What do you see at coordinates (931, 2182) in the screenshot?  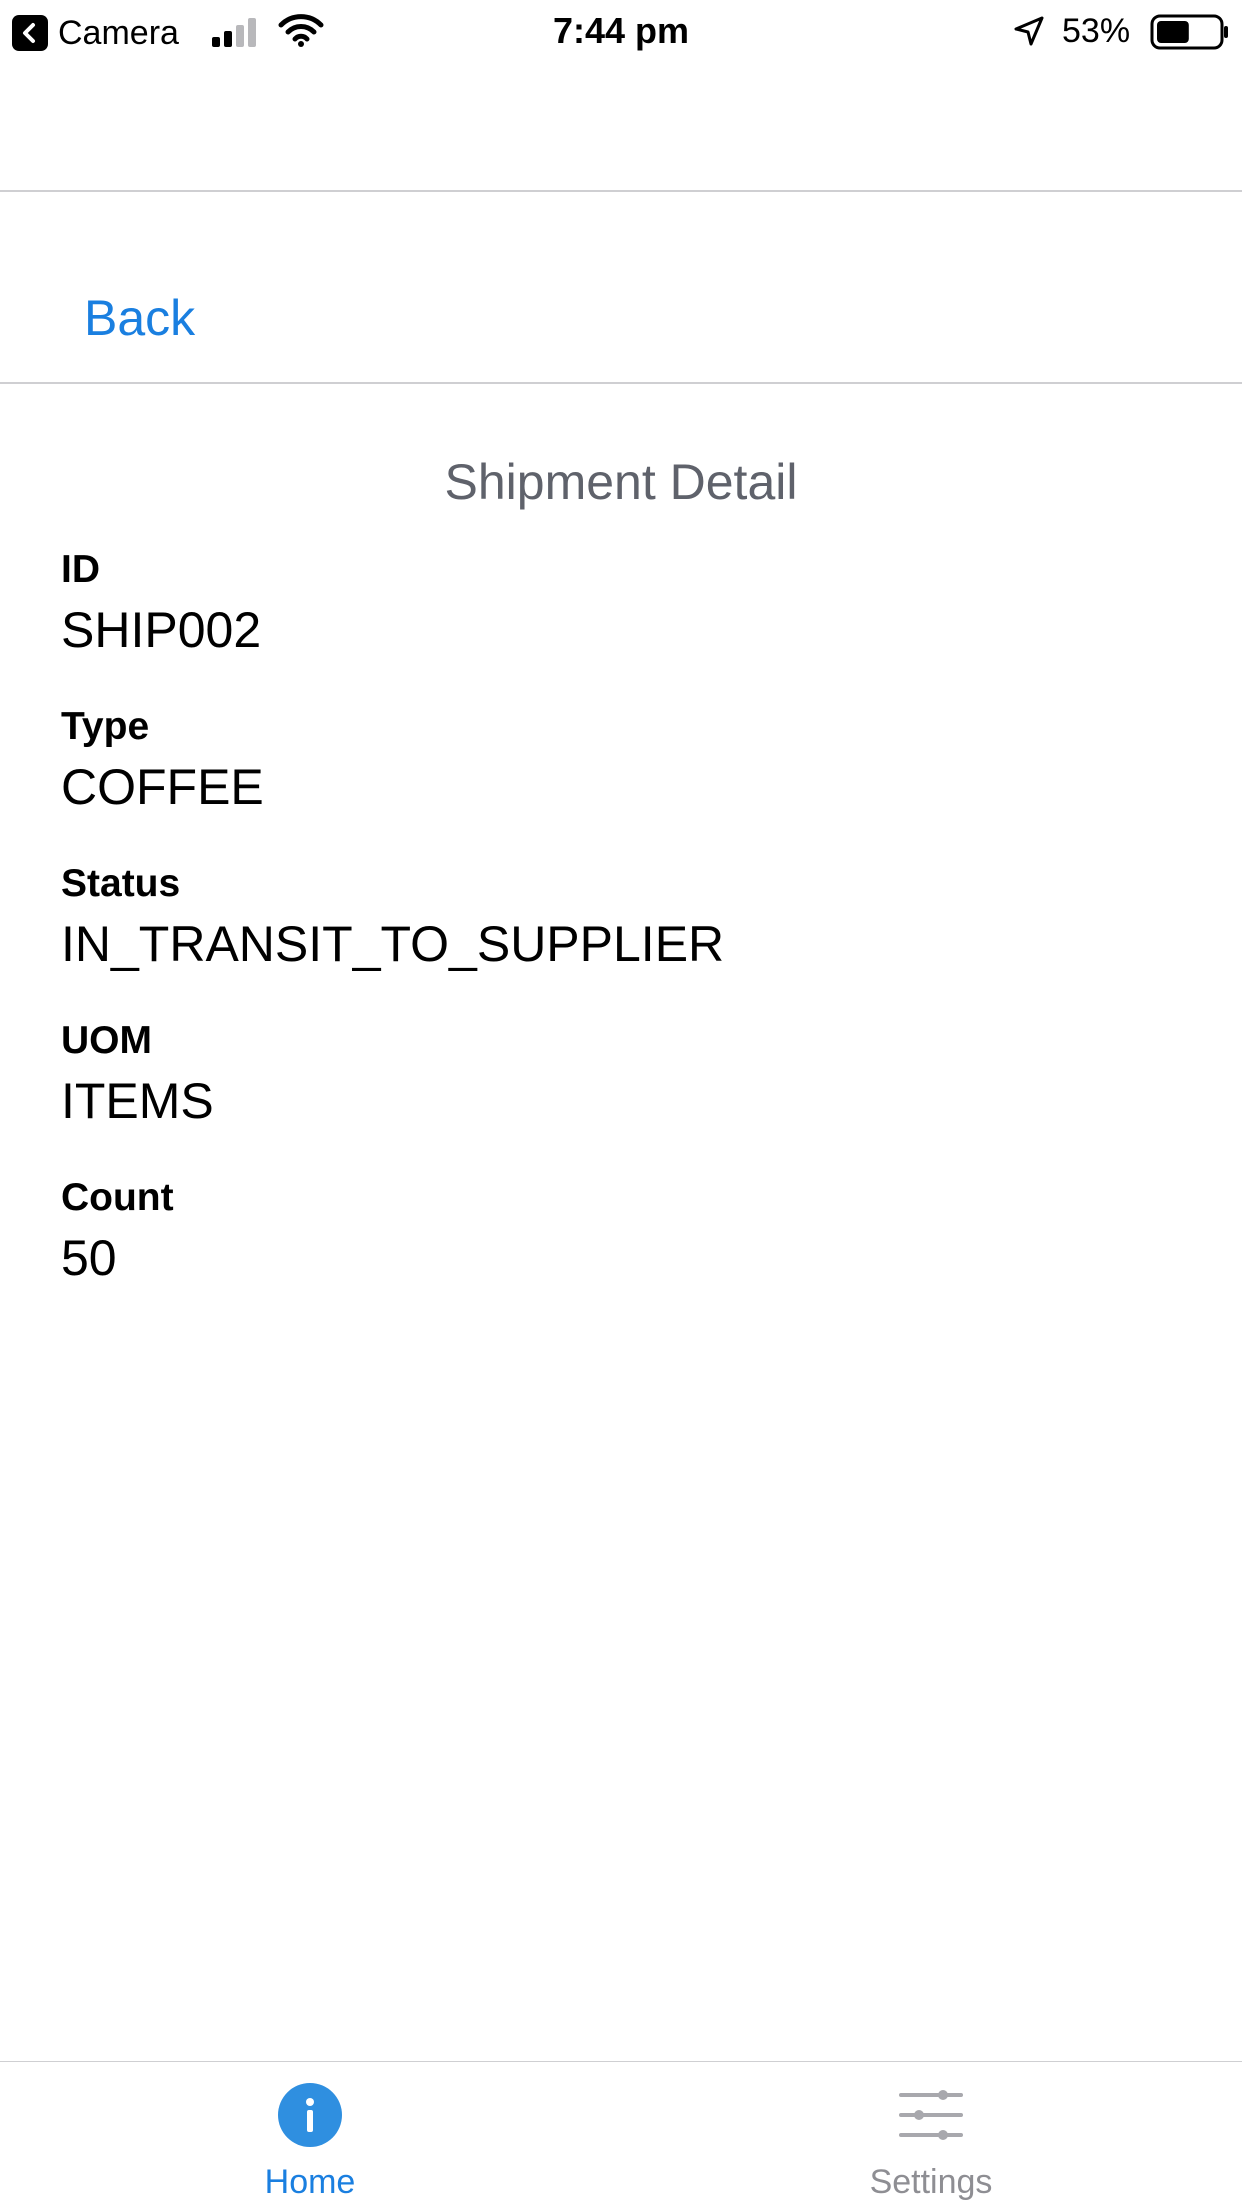 I see `tab-settings-label: Settings` at bounding box center [931, 2182].